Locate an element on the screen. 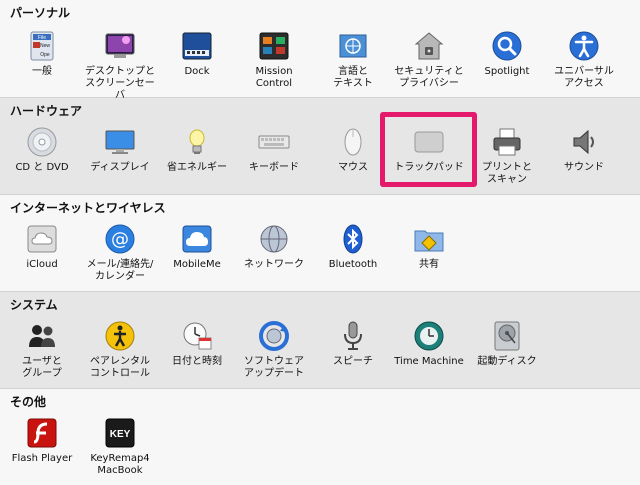  pref-label: KeyRemap4 MacBook is located at coordinates (120, 464).